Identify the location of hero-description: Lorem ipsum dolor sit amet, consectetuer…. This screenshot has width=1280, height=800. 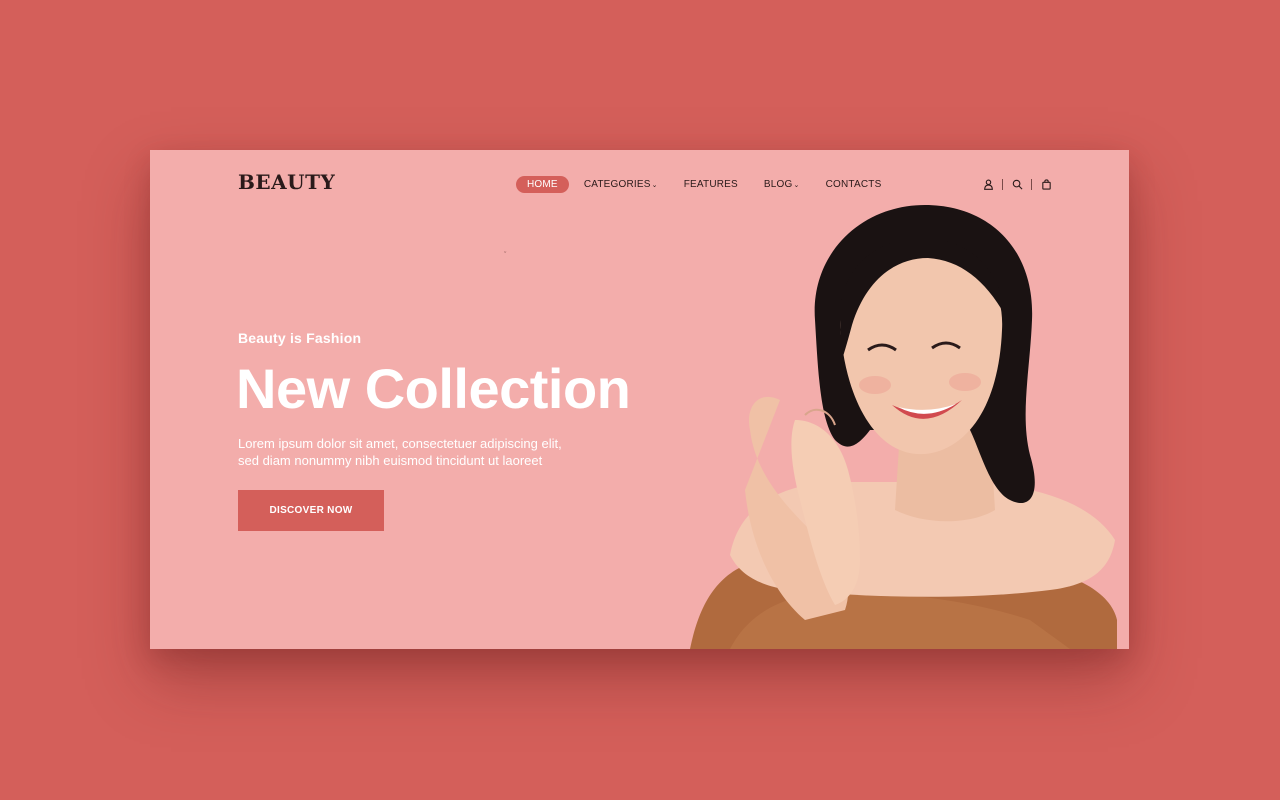
(418, 452).